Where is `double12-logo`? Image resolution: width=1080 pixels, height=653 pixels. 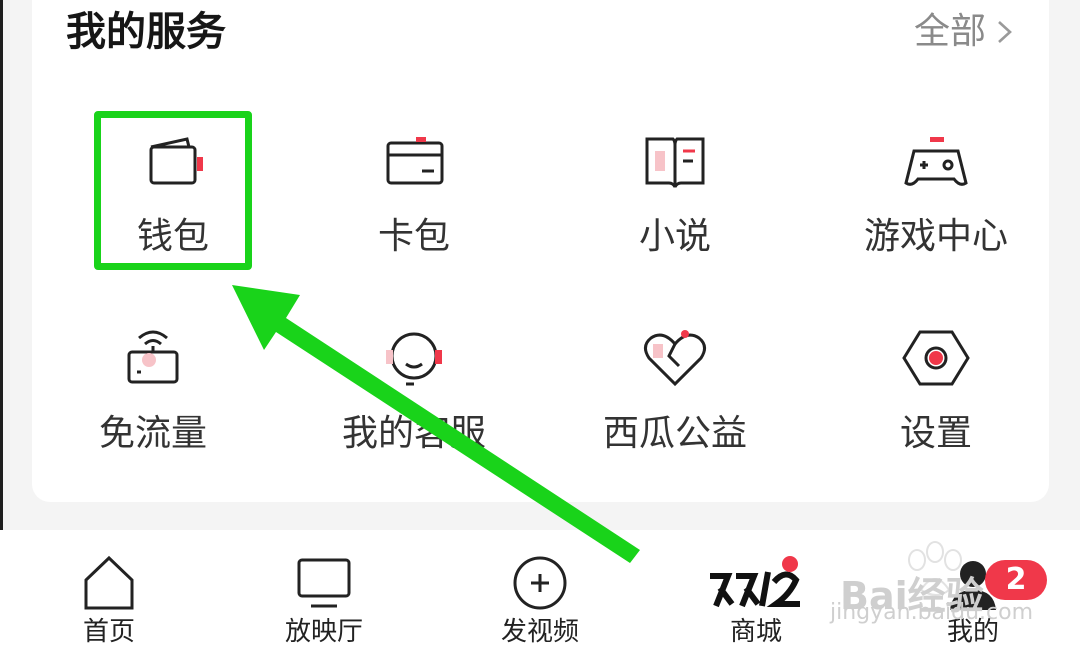 double12-logo is located at coordinates (755, 582).